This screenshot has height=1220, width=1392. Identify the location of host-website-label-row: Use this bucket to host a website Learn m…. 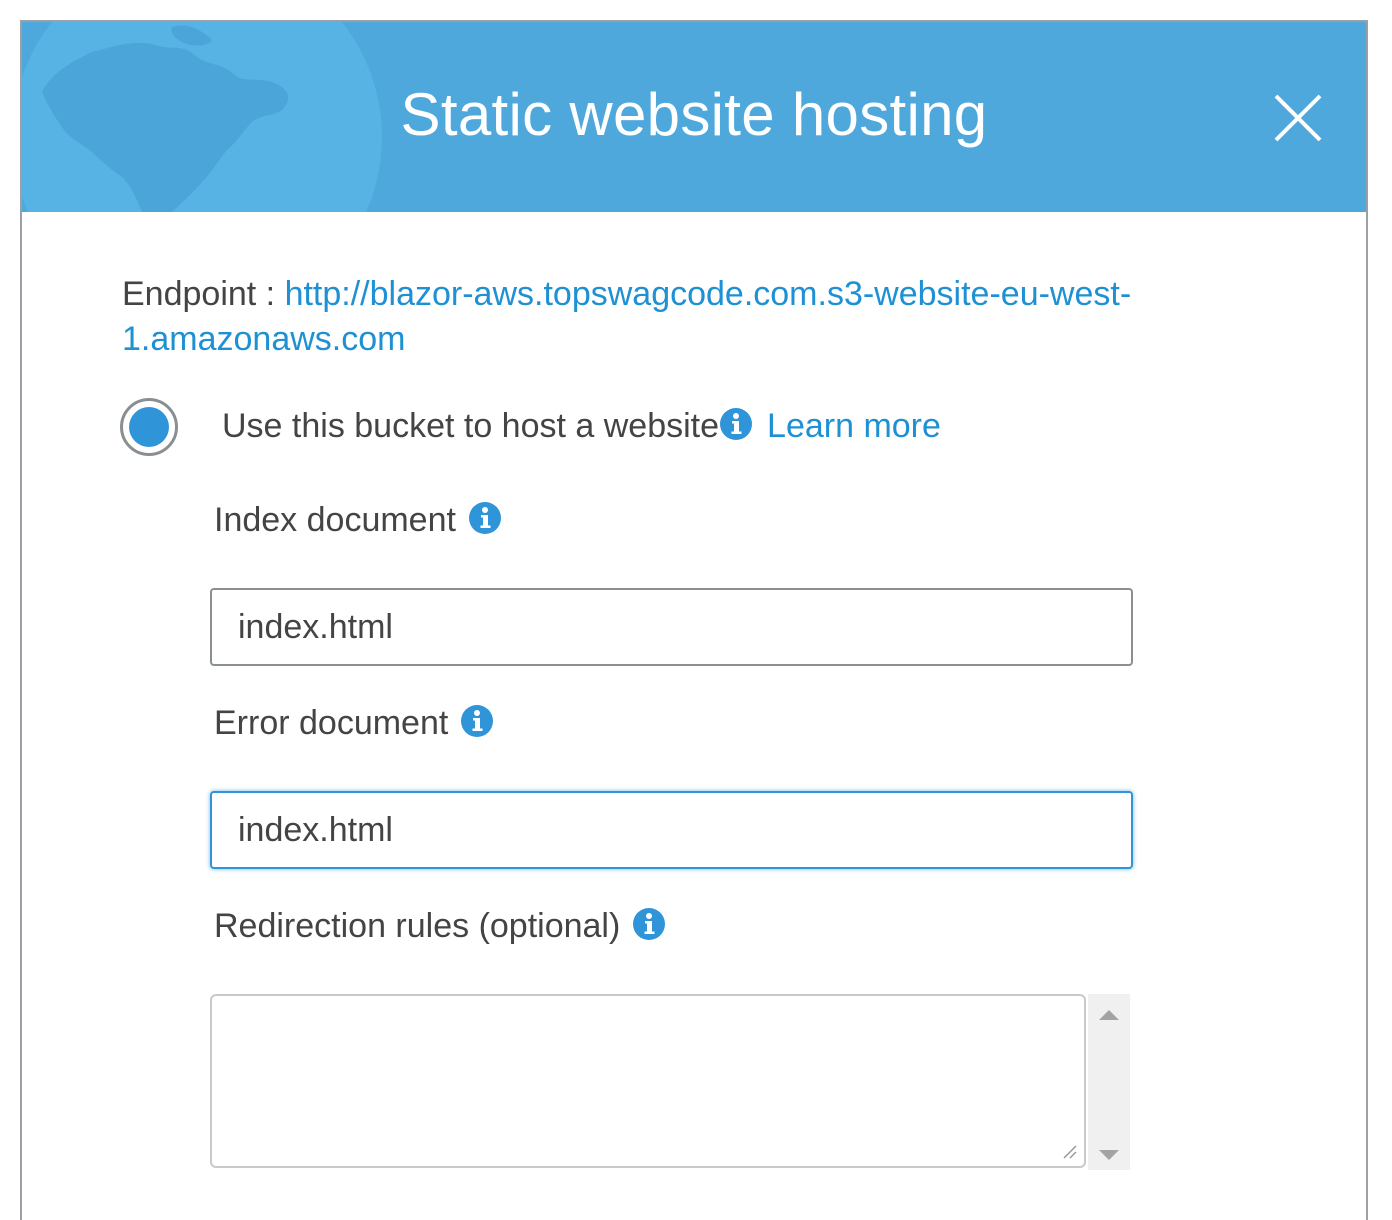
(581, 426).